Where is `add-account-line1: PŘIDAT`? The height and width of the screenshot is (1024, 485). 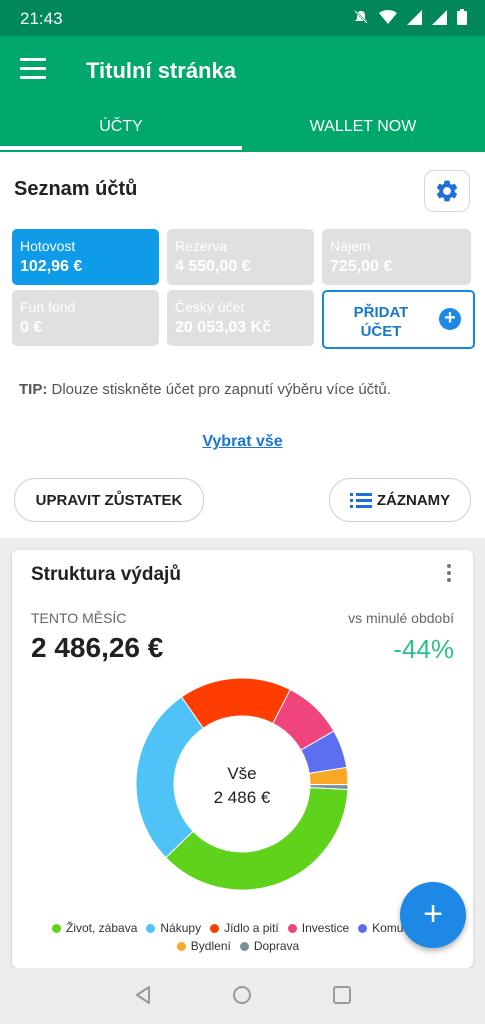 add-account-line1: PŘIDAT is located at coordinates (381, 312).